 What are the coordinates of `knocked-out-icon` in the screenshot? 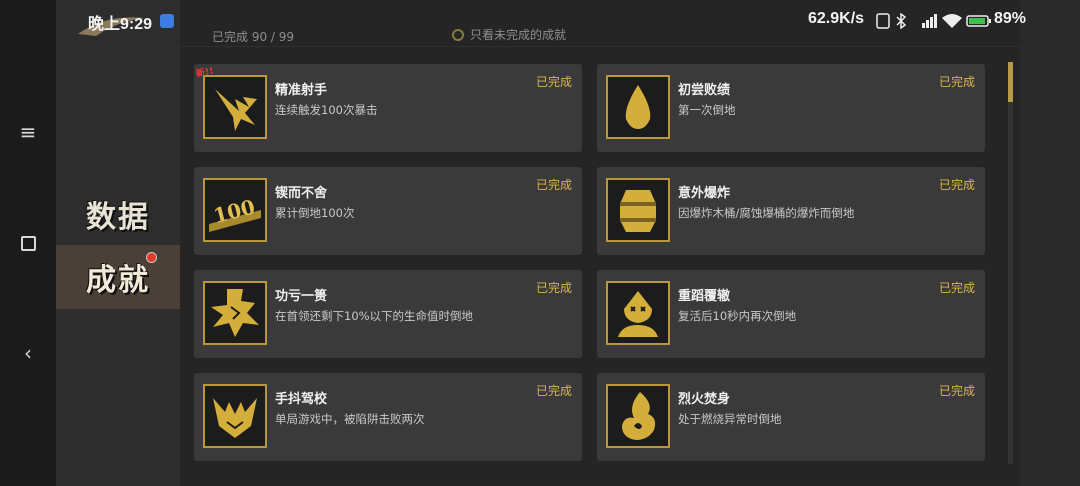 It's located at (638, 313).